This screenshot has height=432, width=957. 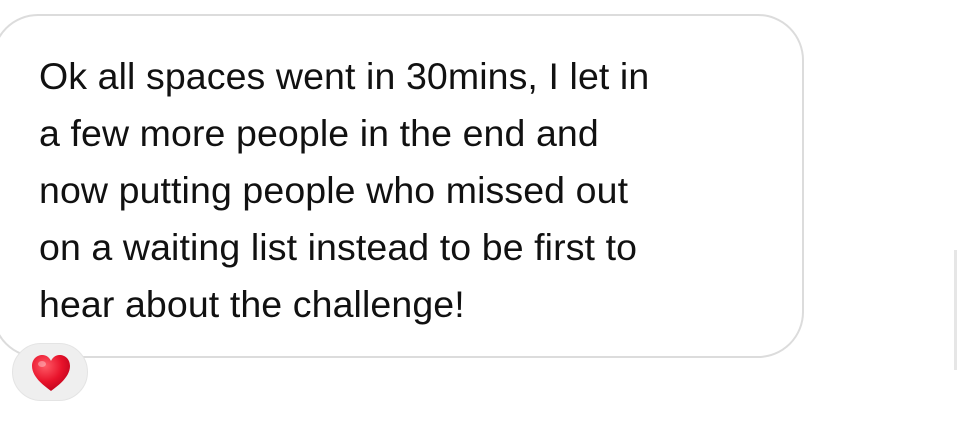 I want to click on message-line: on a waiting list instead to be first to, so click(x=338, y=247).